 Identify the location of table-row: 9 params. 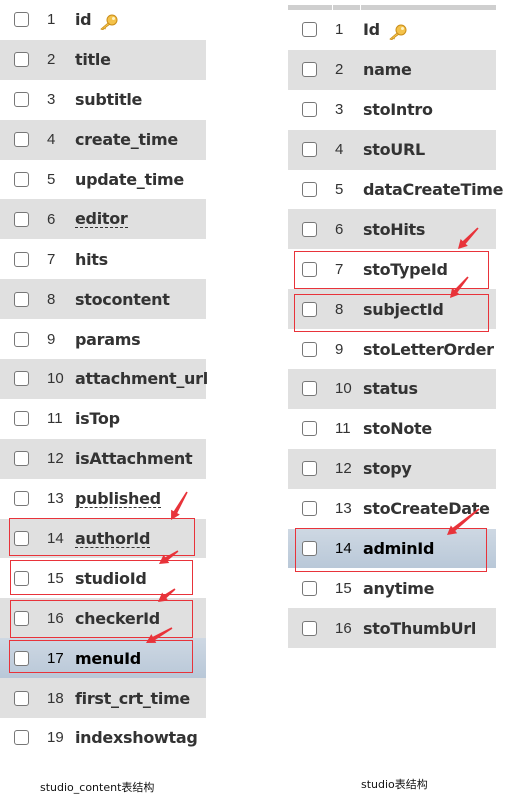
(103, 339).